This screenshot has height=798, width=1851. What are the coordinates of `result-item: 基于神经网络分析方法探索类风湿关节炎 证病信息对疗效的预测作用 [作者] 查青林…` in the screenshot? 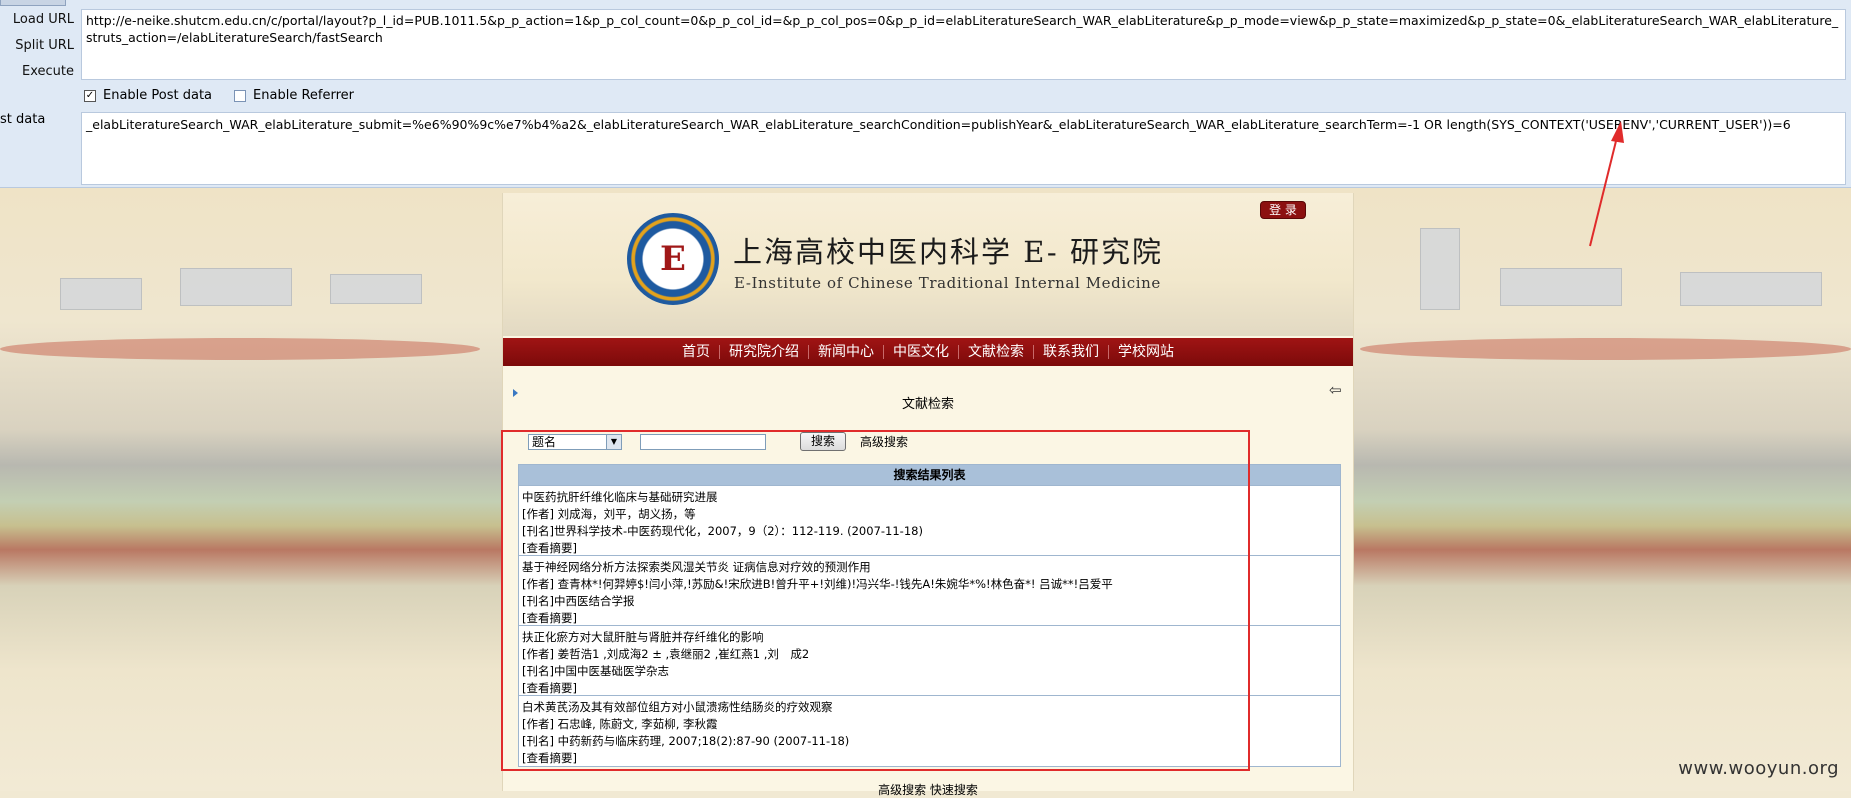 It's located at (929, 591).